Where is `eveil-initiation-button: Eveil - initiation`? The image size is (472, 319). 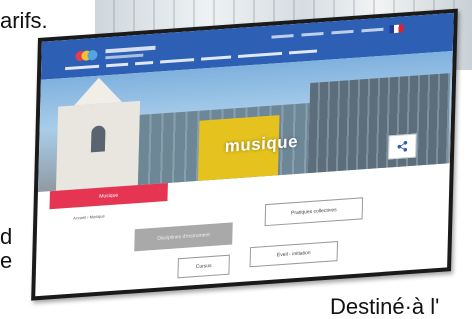
eveil-initiation-button: Eveil - initiation is located at coordinates (294, 254).